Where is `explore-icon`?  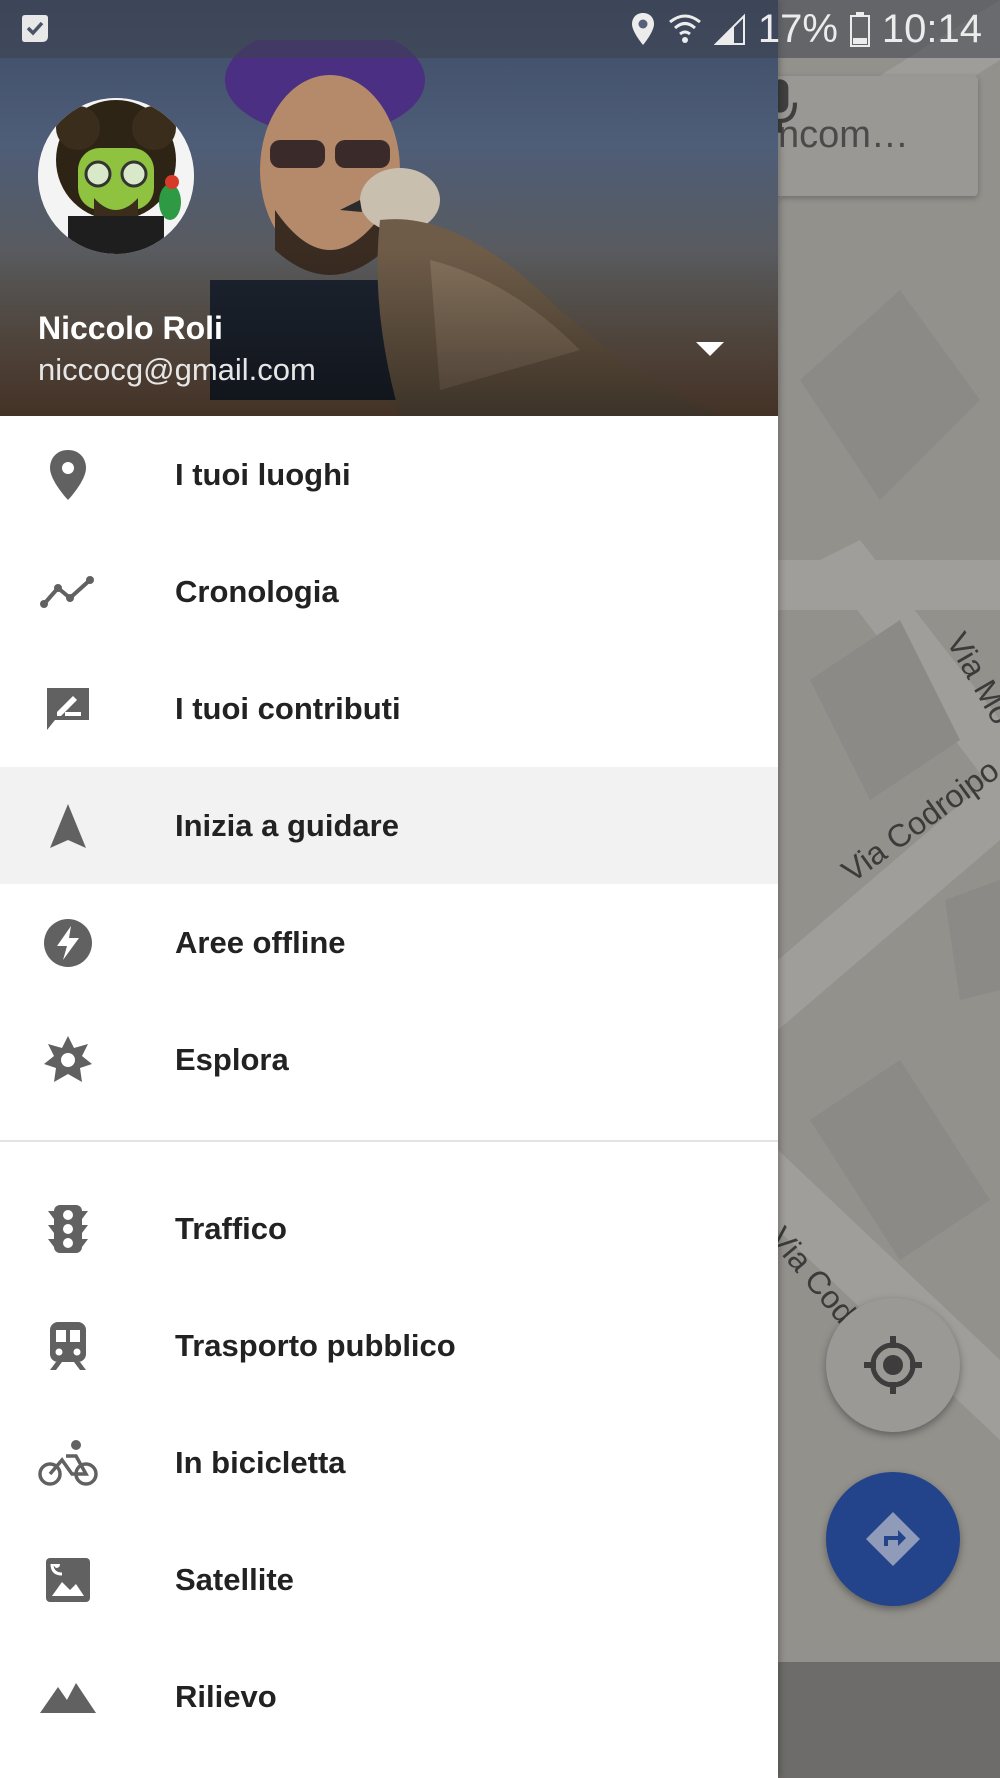
explore-icon is located at coordinates (68, 1060).